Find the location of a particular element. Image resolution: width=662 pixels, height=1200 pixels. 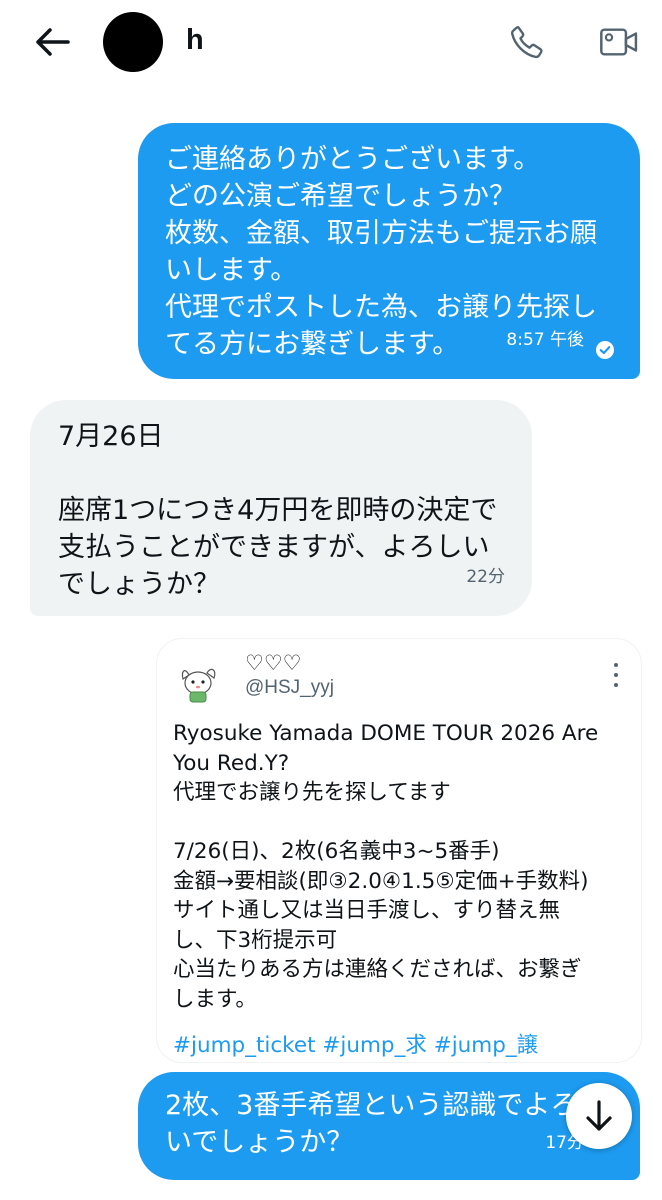

post-text-line: 代理でお譲り先を探してます is located at coordinates (312, 792).